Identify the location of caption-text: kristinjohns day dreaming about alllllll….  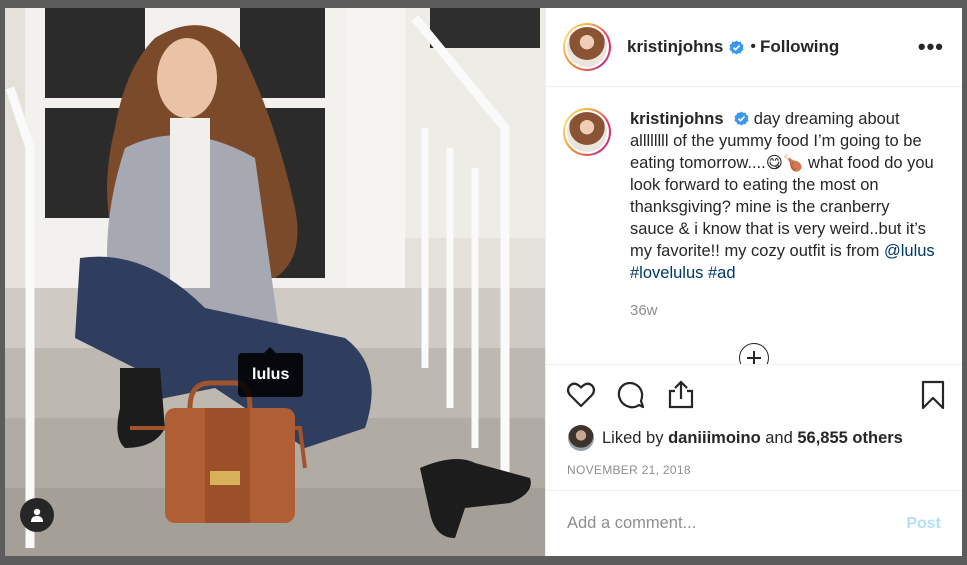
(782, 196).